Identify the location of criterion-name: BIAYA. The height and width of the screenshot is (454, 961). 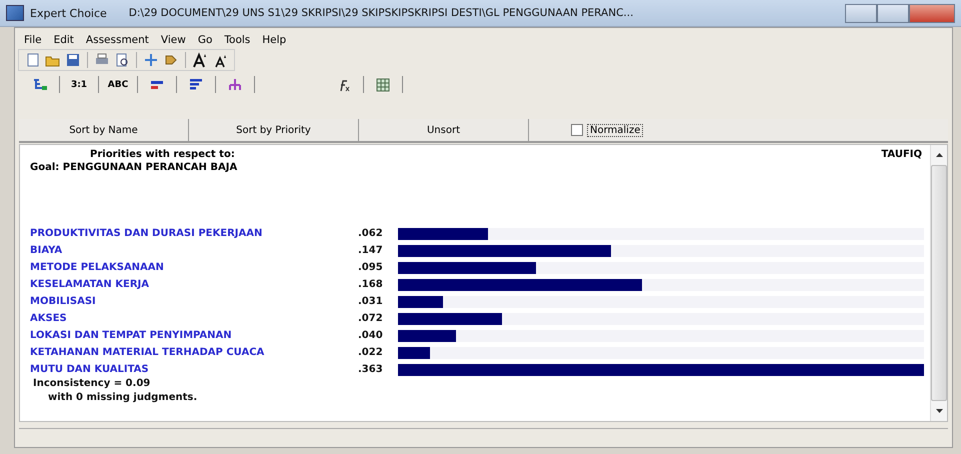
(47, 250).